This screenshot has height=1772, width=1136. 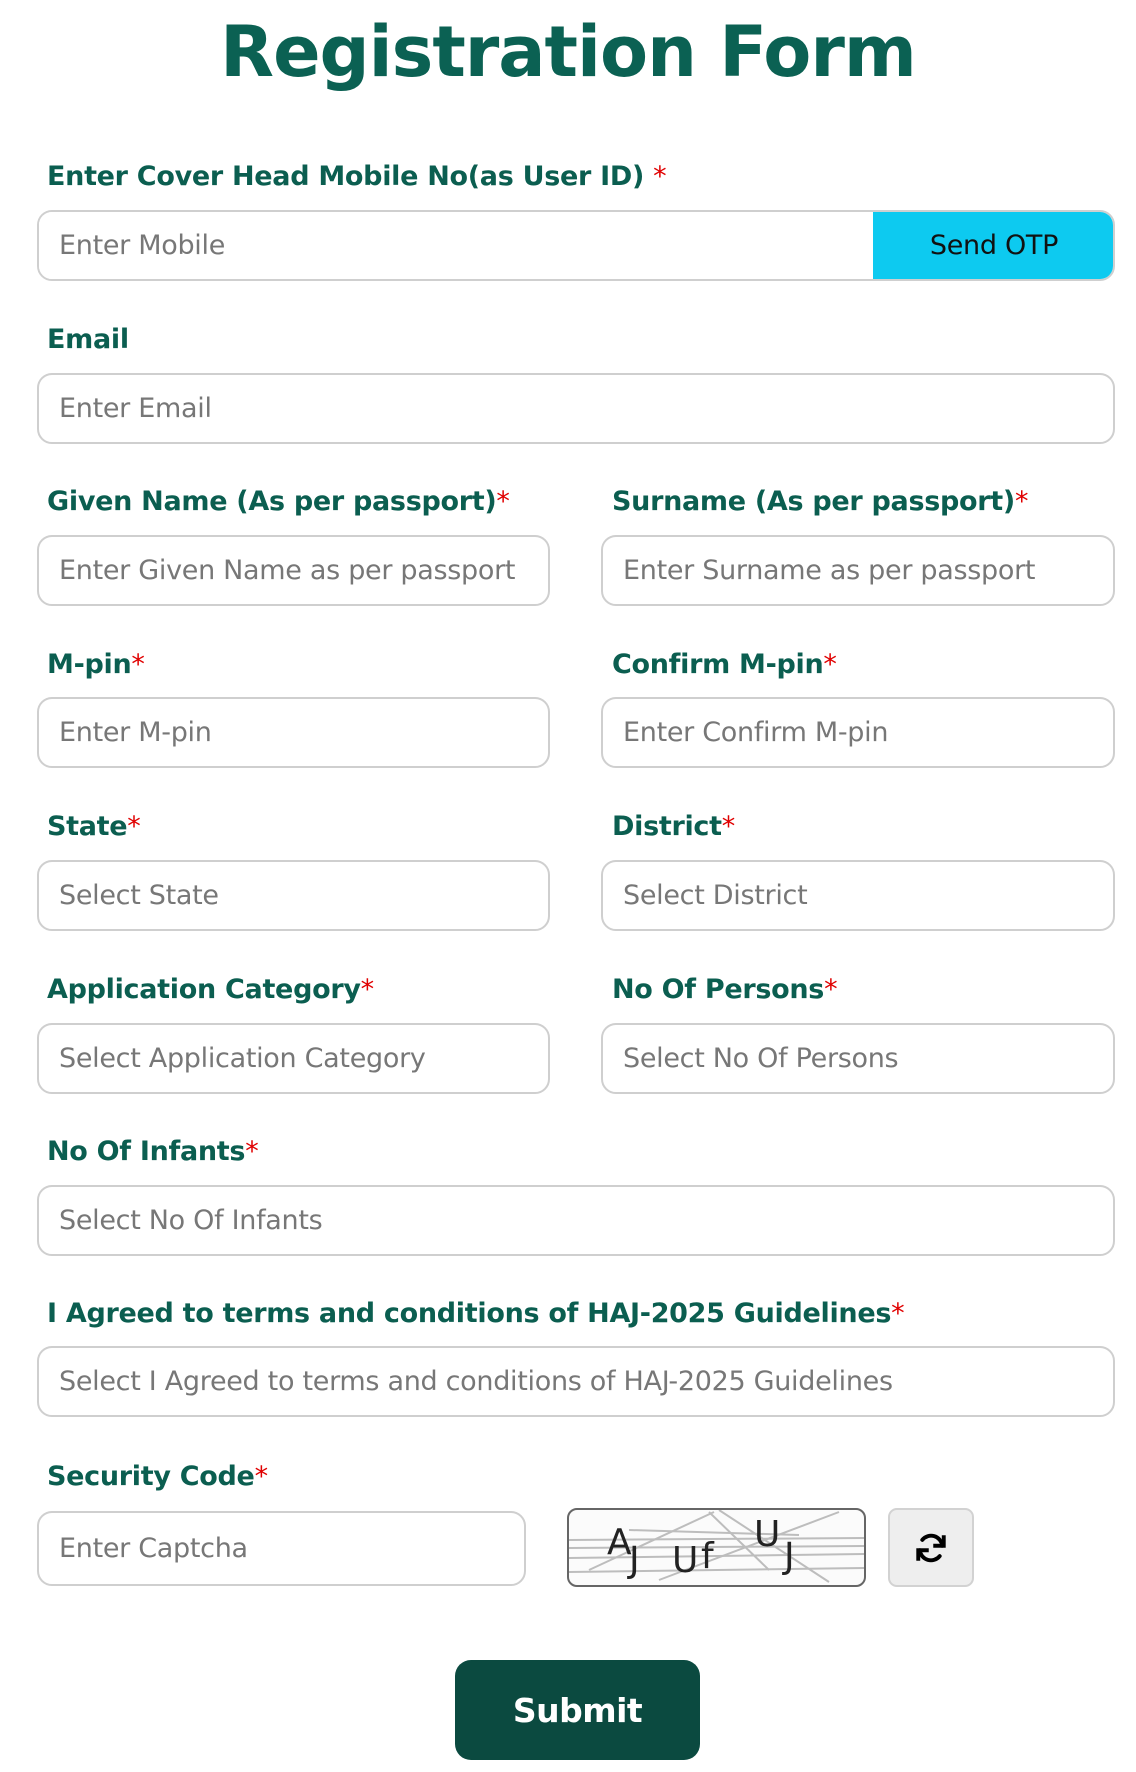 I want to click on mobile-label: Enter Cover Head Mobile No(as User ID) *, so click(x=357, y=177).